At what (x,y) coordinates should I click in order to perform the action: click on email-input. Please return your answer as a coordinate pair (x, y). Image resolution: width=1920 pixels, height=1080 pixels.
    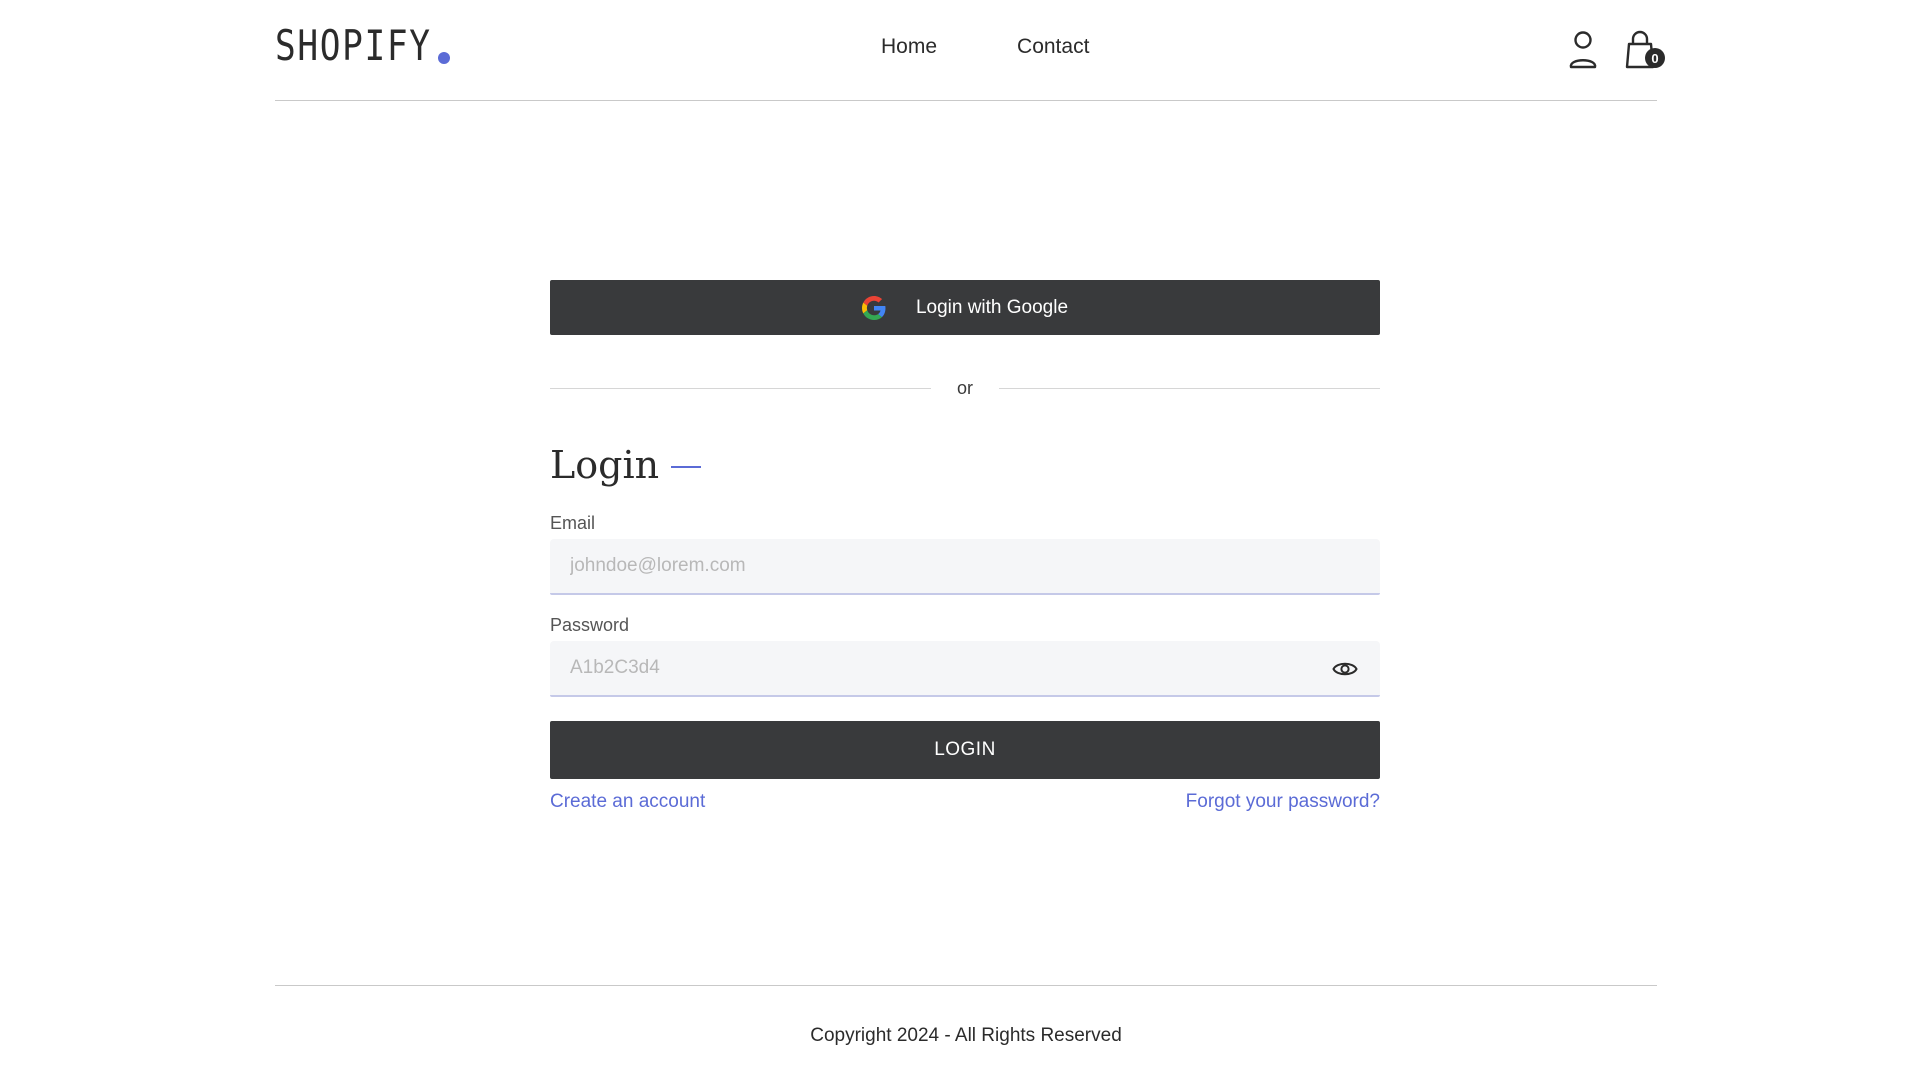
    Looking at the image, I should click on (965, 566).